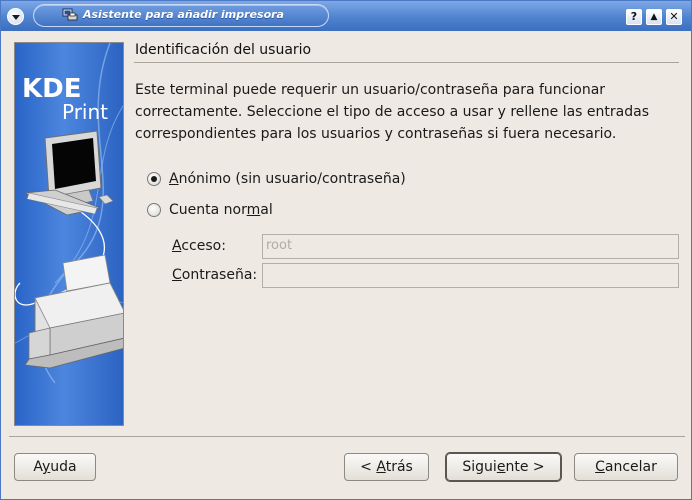  Describe the element at coordinates (15, 16) in the screenshot. I see `window-menu-button` at that location.